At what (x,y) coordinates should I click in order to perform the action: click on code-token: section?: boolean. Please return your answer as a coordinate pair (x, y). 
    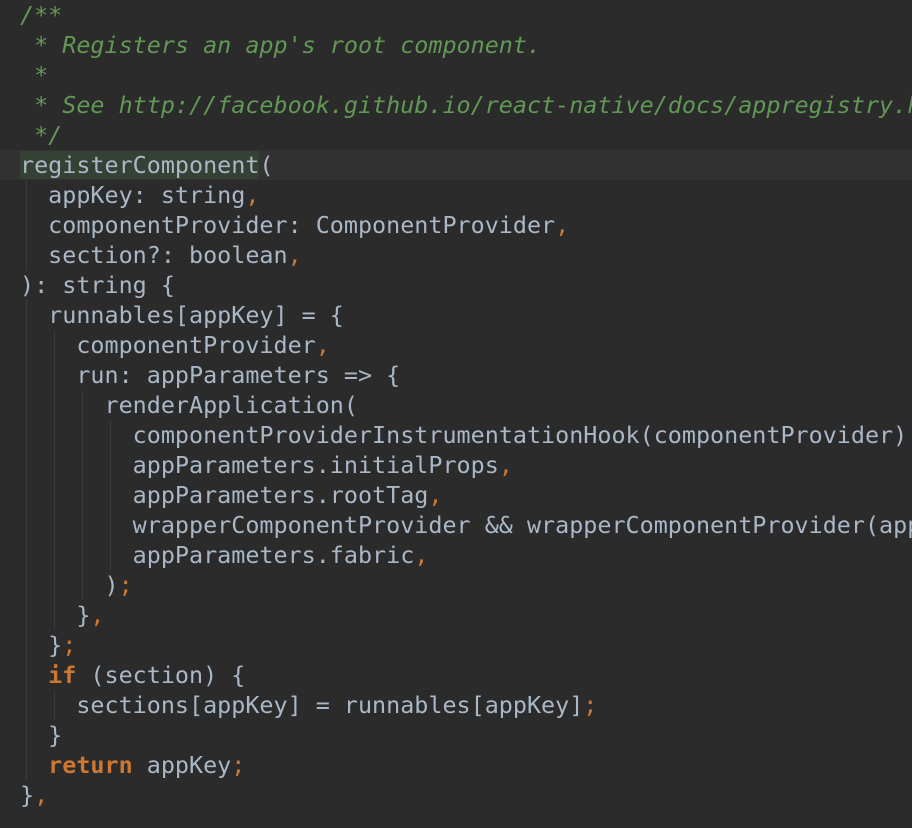
    Looking at the image, I should click on (154, 255).